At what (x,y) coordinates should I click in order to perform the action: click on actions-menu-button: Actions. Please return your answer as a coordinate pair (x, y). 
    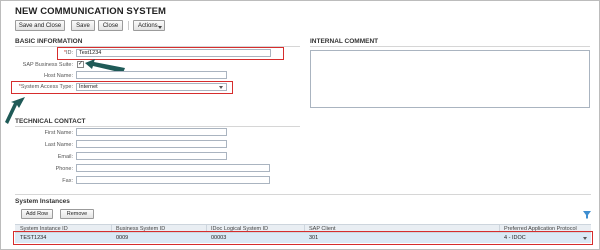
    Looking at the image, I should click on (149, 25).